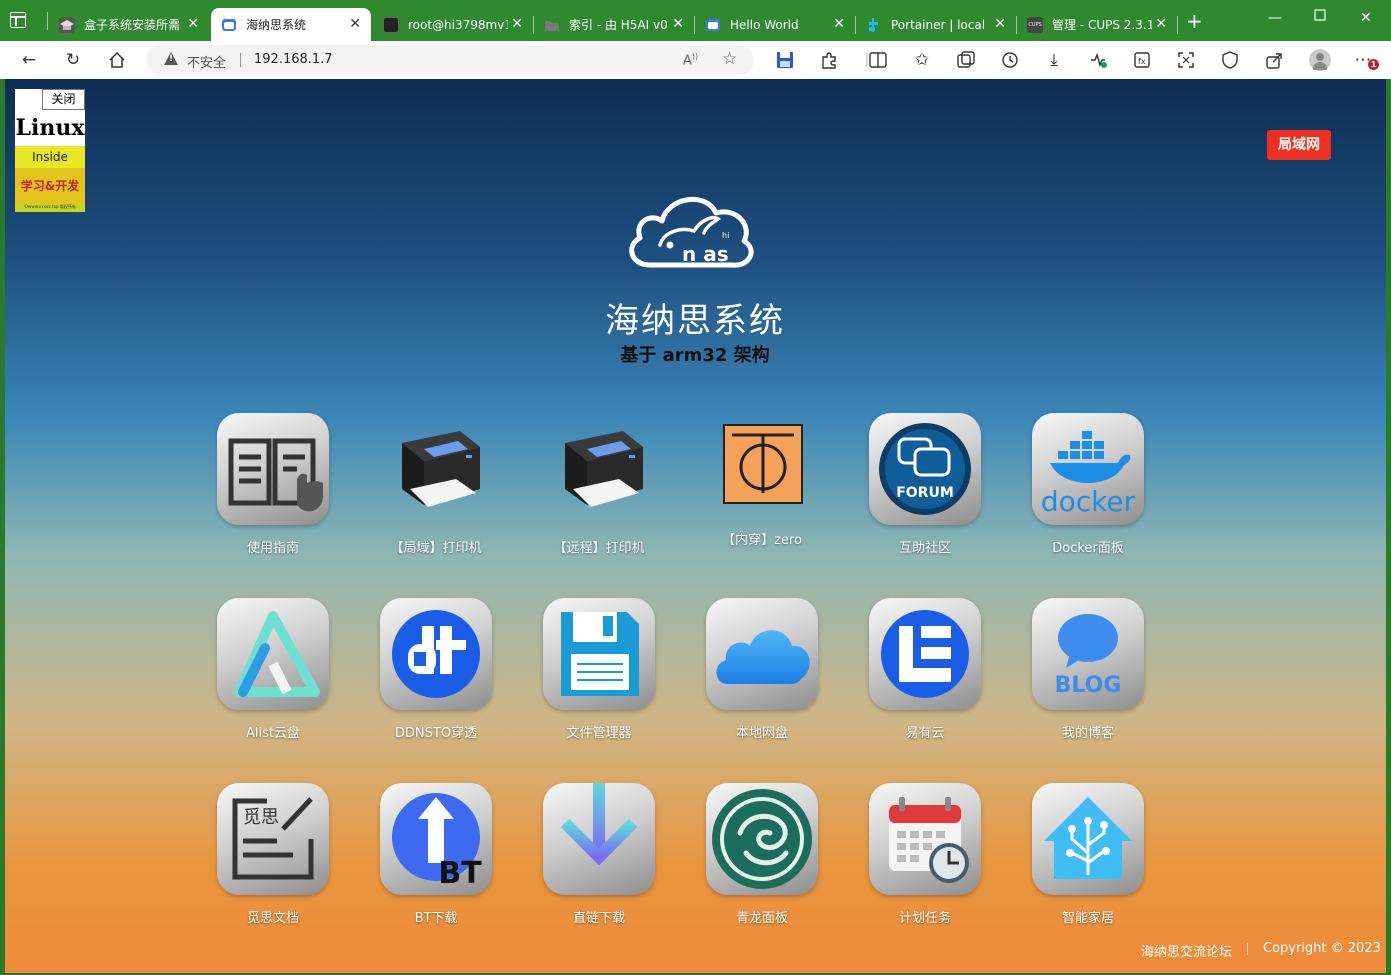 Image resolution: width=1391 pixels, height=975 pixels. I want to click on url-text: 192.168.1.7, so click(293, 59).